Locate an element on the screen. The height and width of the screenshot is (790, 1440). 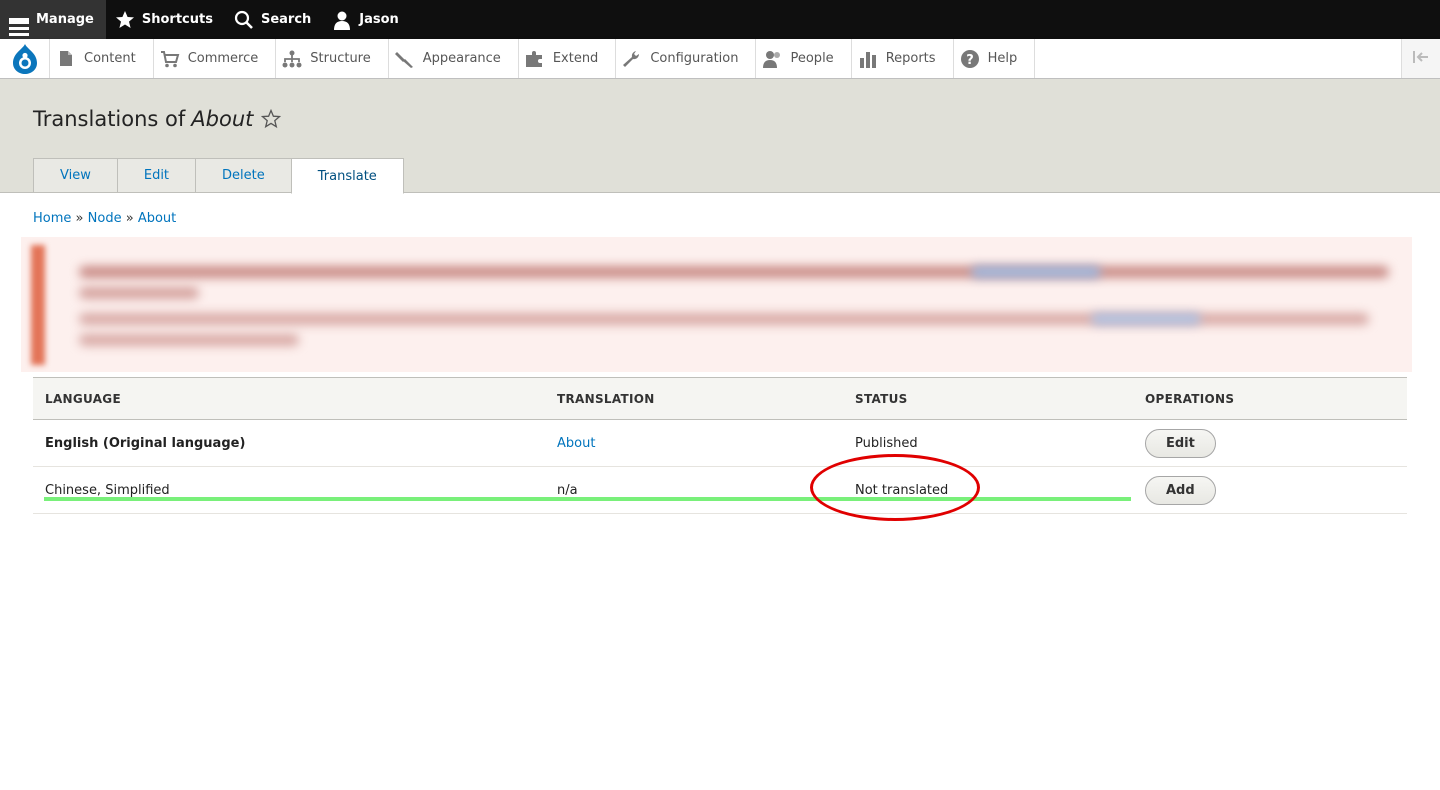
cell-translation: About is located at coordinates (694, 443).